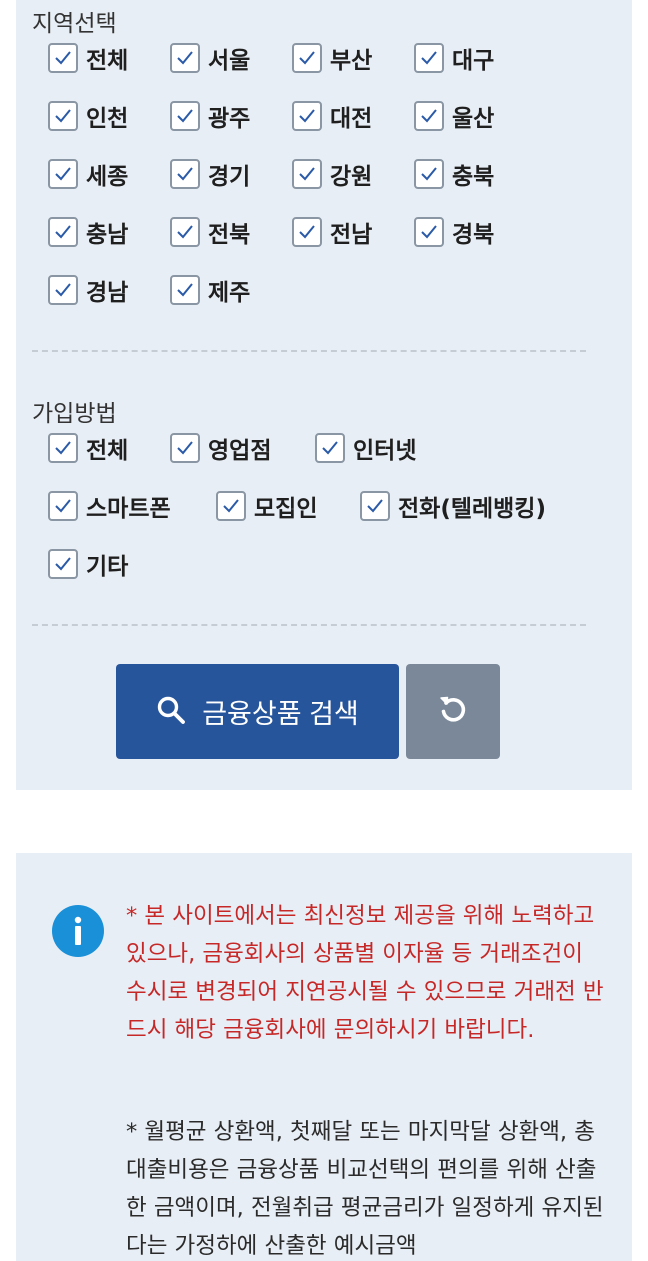 This screenshot has width=648, height=1261. What do you see at coordinates (107, 235) in the screenshot?
I see `checkbox-label: 충남` at bounding box center [107, 235].